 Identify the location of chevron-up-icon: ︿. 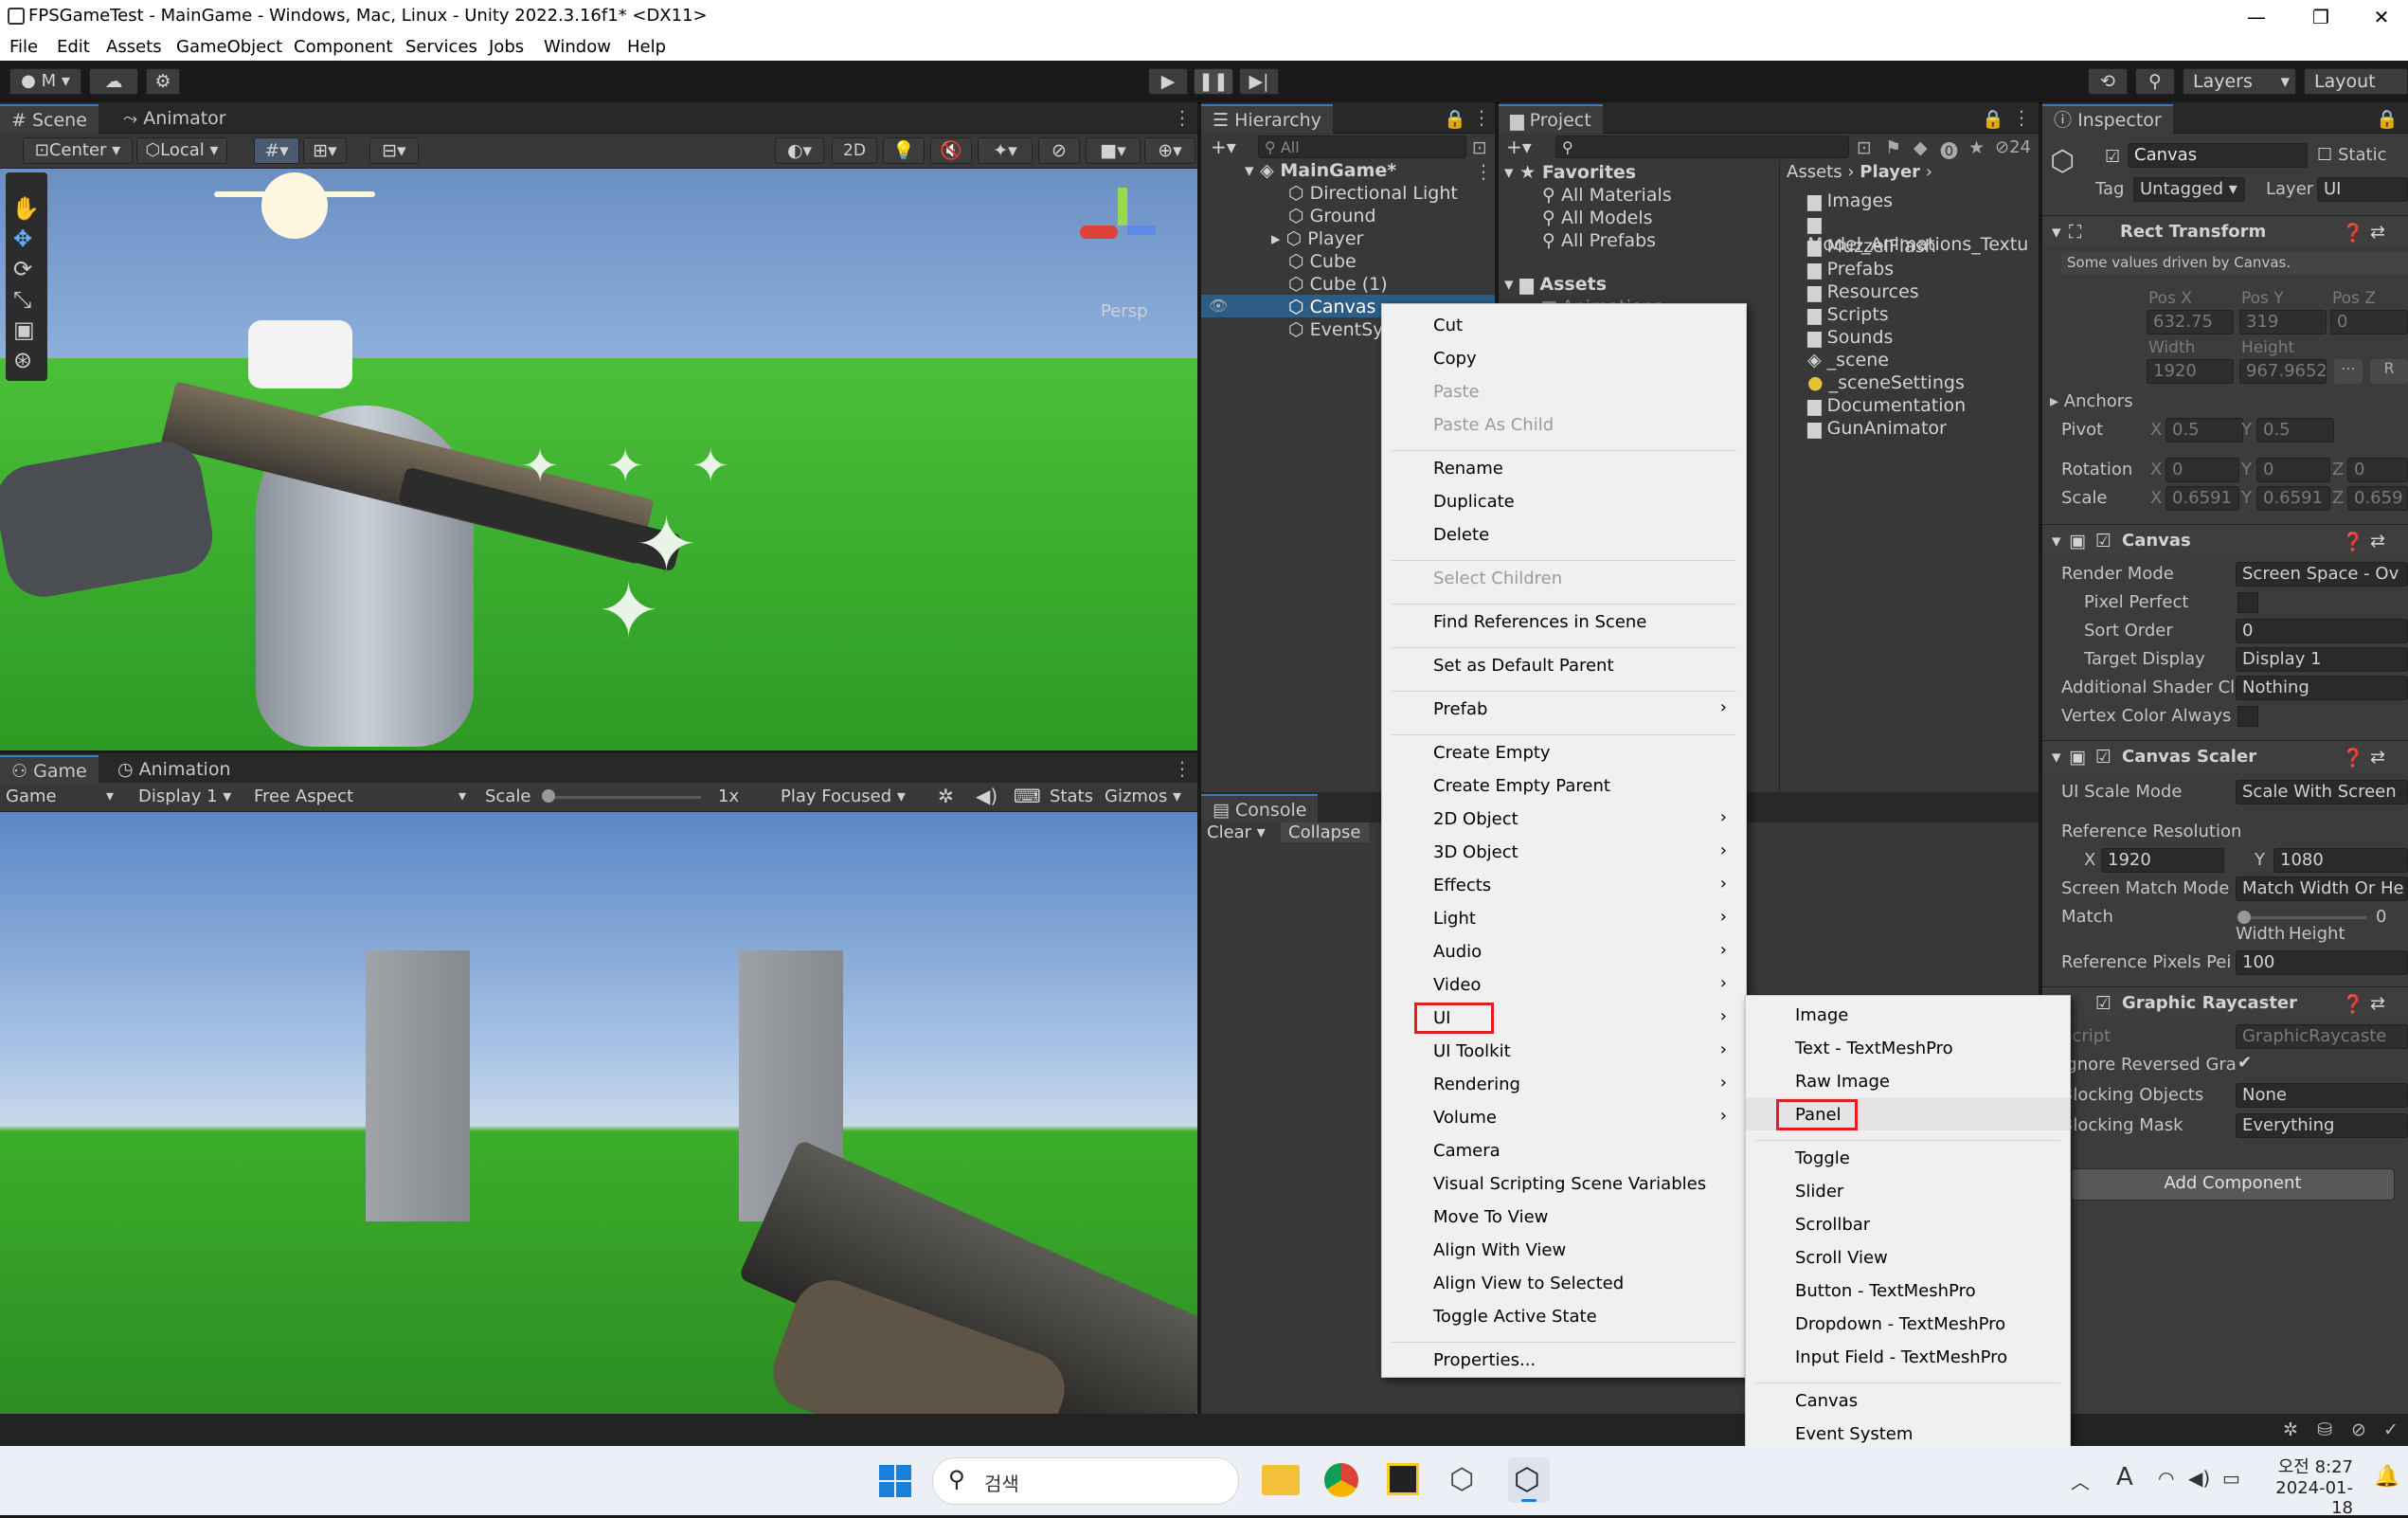
(2080, 1480).